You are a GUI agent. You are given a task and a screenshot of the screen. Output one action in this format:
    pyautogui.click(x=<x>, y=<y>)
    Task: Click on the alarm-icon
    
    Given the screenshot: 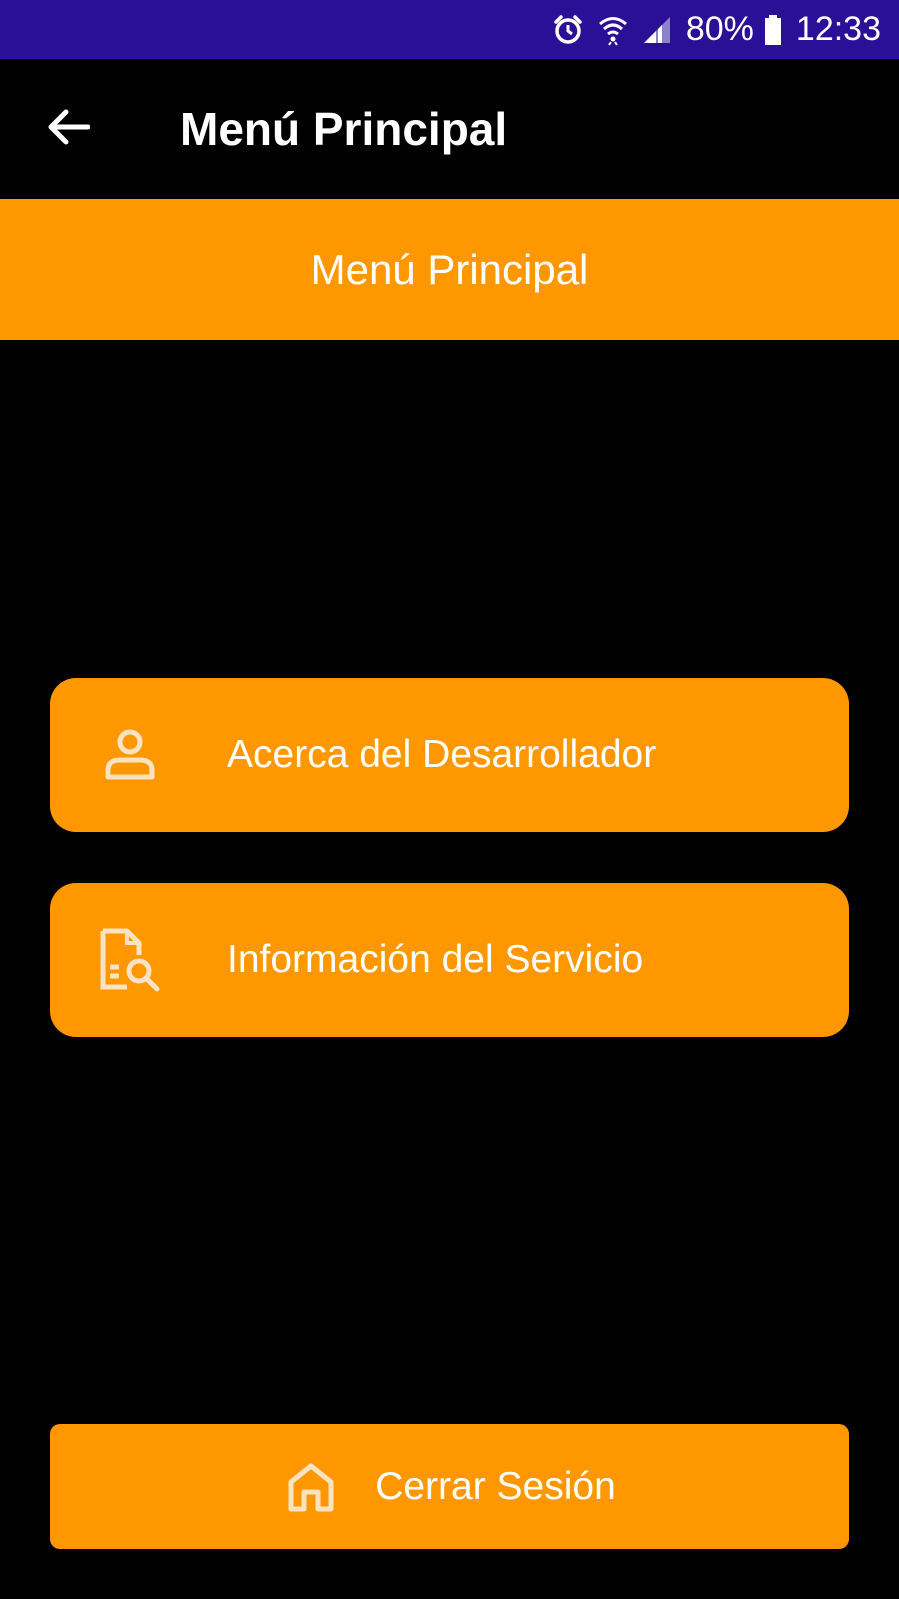 What is the action you would take?
    pyautogui.click(x=568, y=30)
    